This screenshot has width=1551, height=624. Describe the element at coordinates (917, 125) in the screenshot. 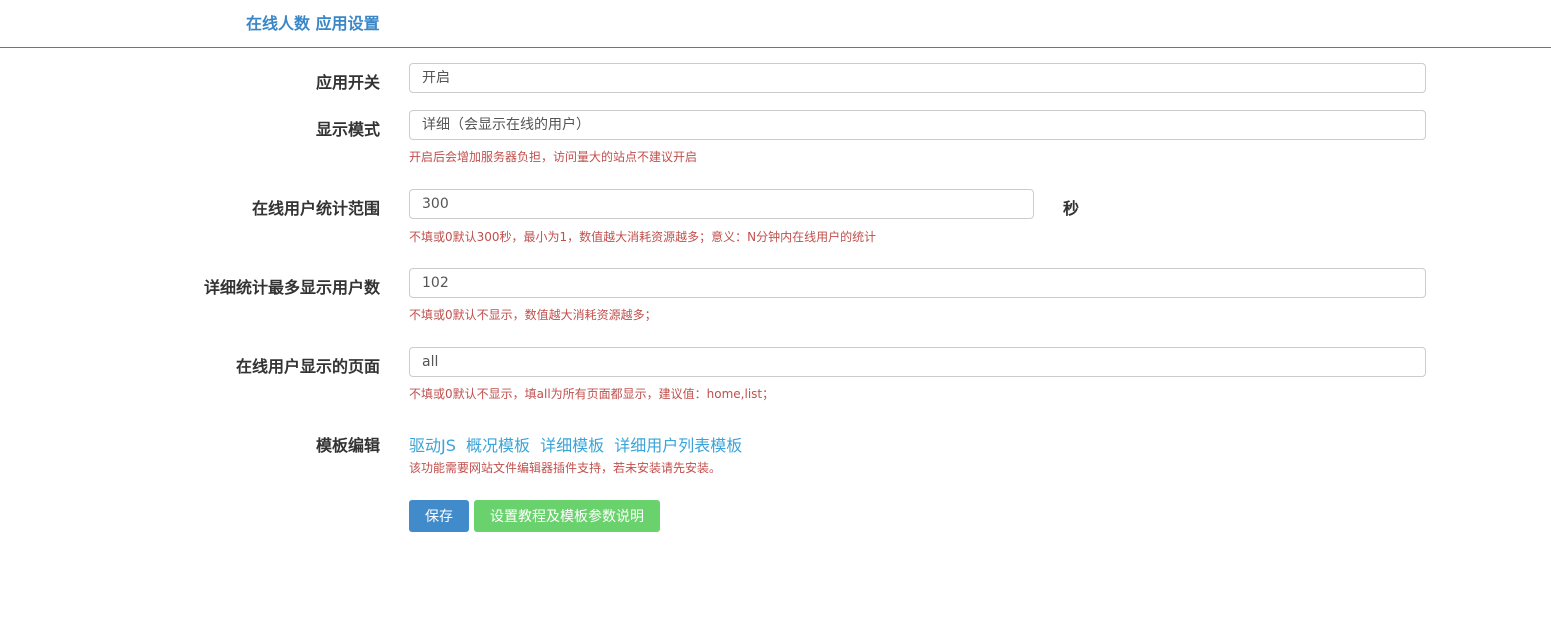

I see `display-mode-select: 详细（会显示在线的用户）` at that location.